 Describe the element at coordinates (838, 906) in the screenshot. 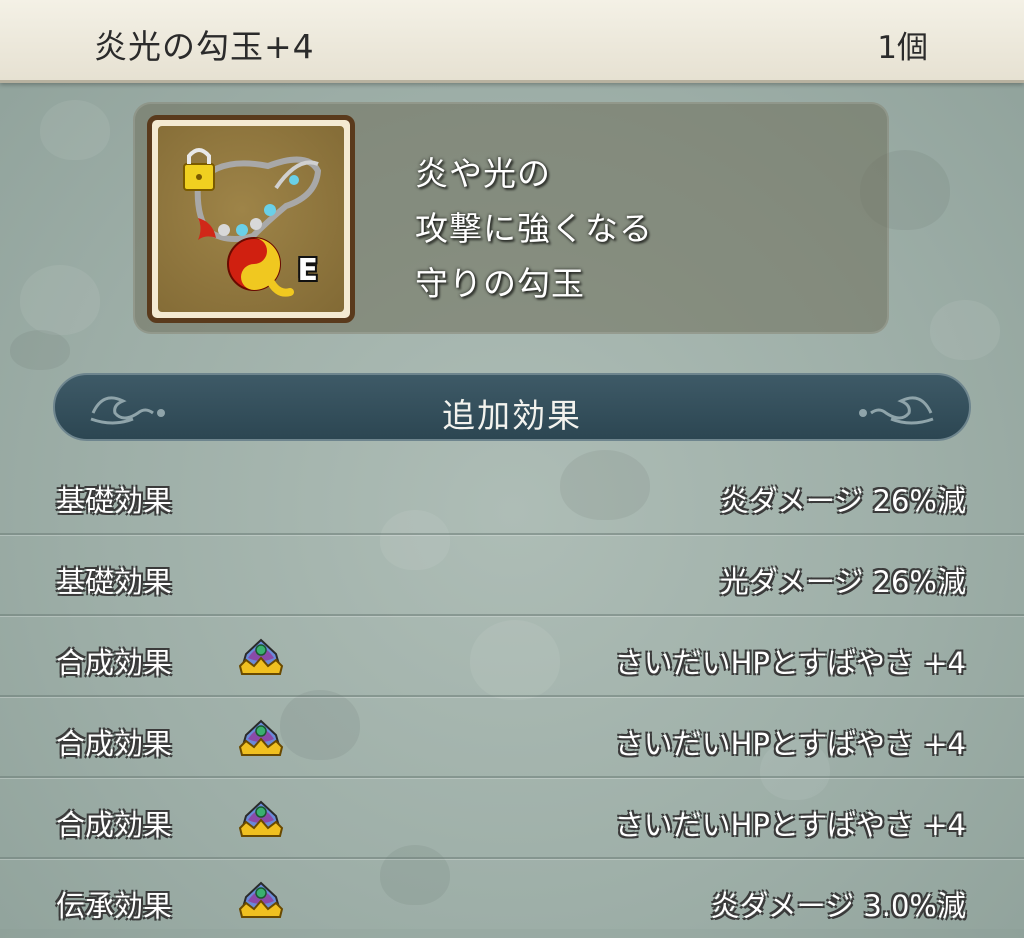

I see `effect-value: 炎ダメージ 3.0%減` at that location.